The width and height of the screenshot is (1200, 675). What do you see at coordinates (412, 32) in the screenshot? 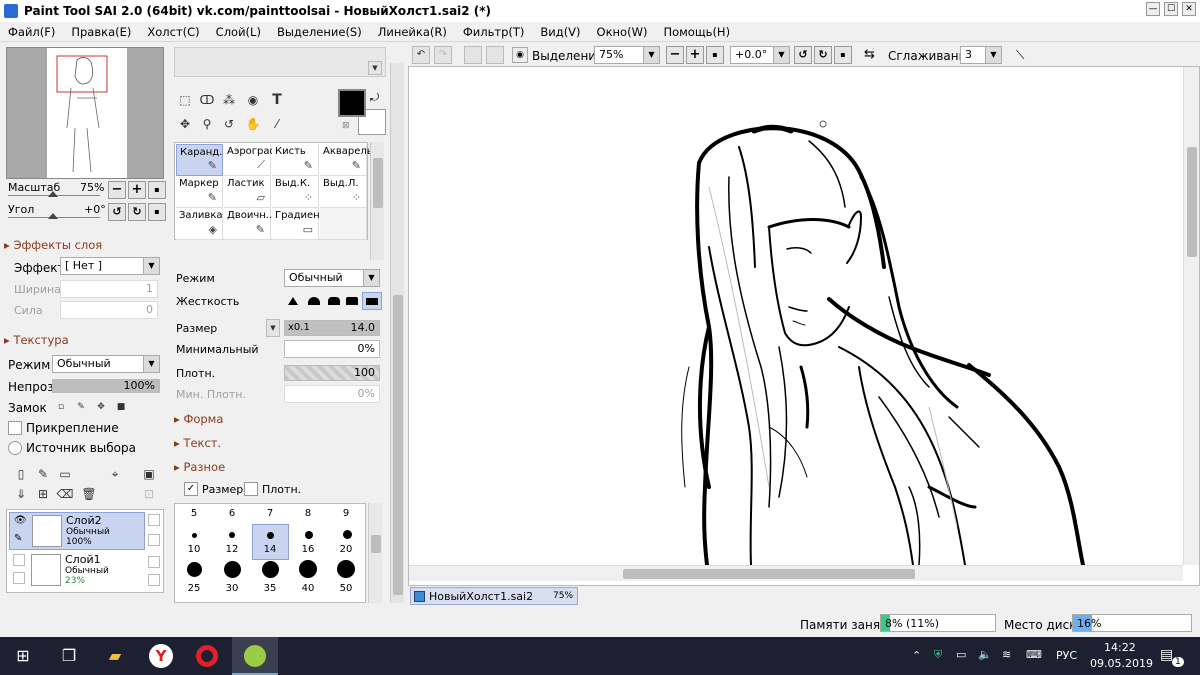
I see `menu-ruler: Линейка(R)` at bounding box center [412, 32].